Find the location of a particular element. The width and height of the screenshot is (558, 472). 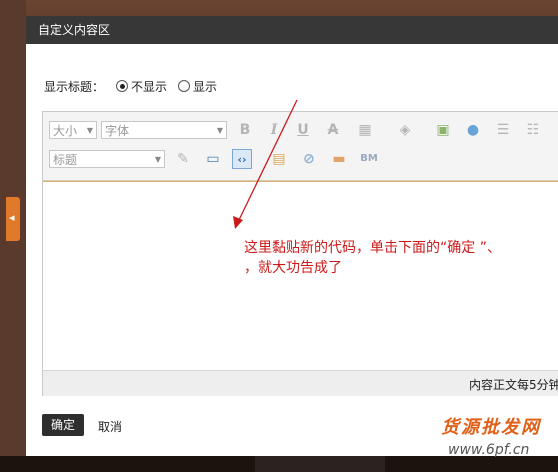

ok-button: 确定 is located at coordinates (63, 425).